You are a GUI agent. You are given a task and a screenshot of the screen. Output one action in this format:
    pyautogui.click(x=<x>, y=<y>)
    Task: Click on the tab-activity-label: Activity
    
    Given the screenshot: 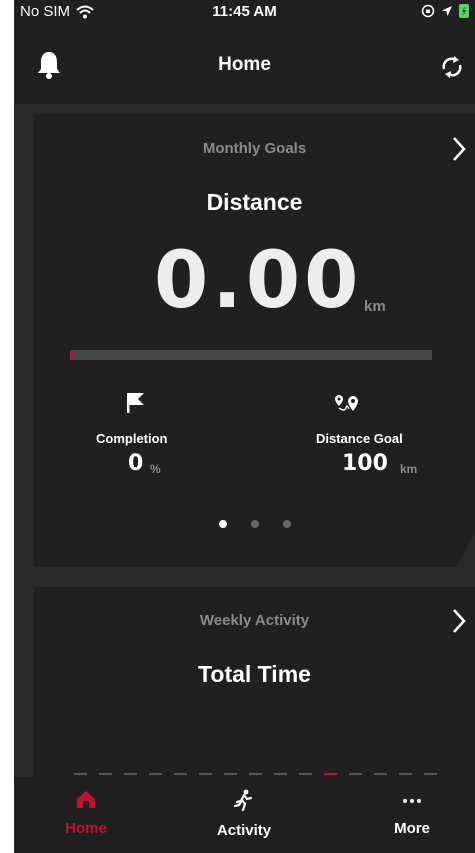 What is the action you would take?
    pyautogui.click(x=244, y=830)
    